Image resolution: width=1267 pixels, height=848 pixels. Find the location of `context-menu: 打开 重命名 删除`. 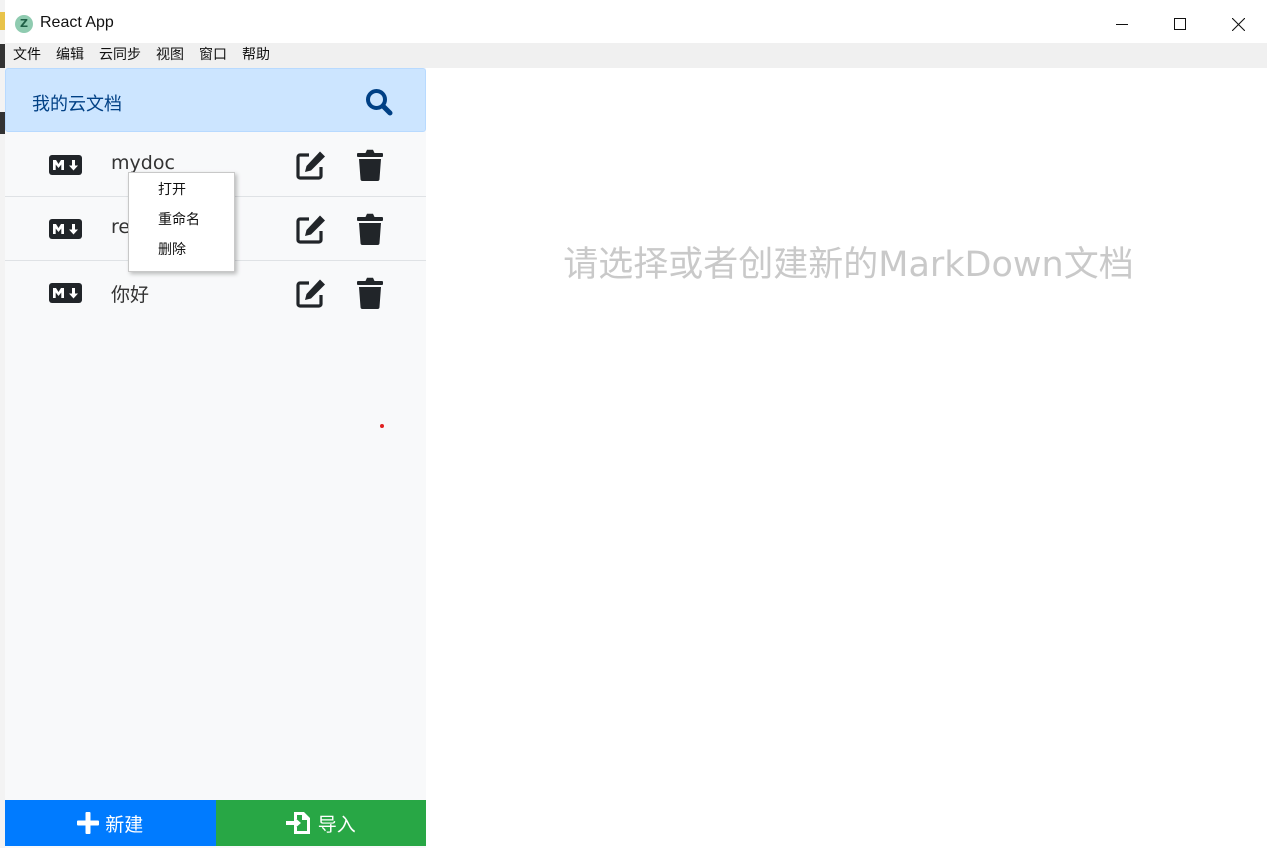

context-menu: 打开 重命名 删除 is located at coordinates (181, 222).